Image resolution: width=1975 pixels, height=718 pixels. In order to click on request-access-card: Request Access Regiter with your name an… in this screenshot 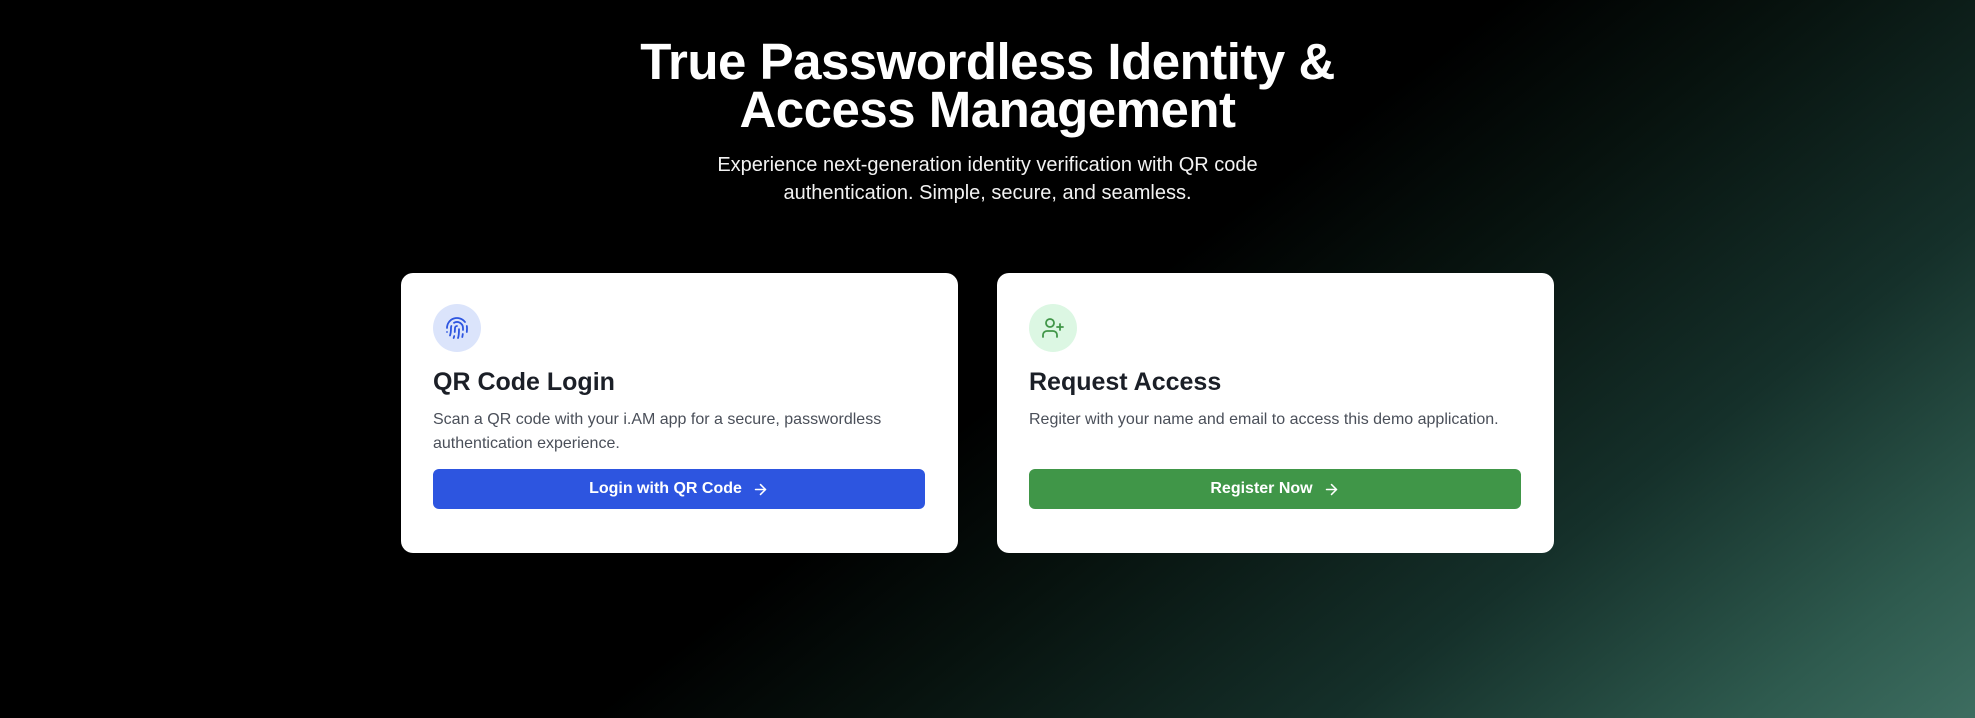, I will do `click(1275, 413)`.